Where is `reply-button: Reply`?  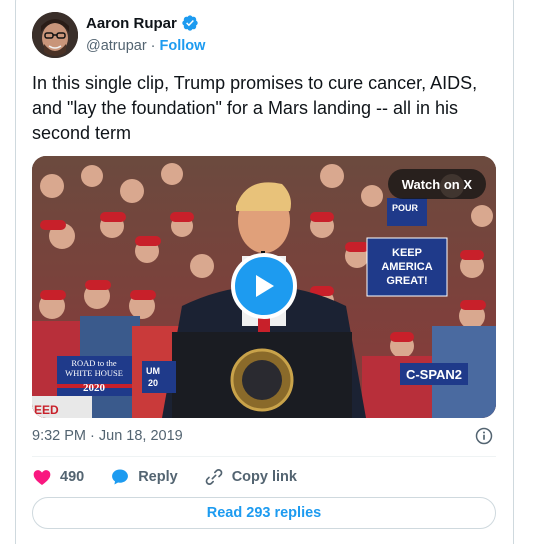 reply-button: Reply is located at coordinates (144, 477).